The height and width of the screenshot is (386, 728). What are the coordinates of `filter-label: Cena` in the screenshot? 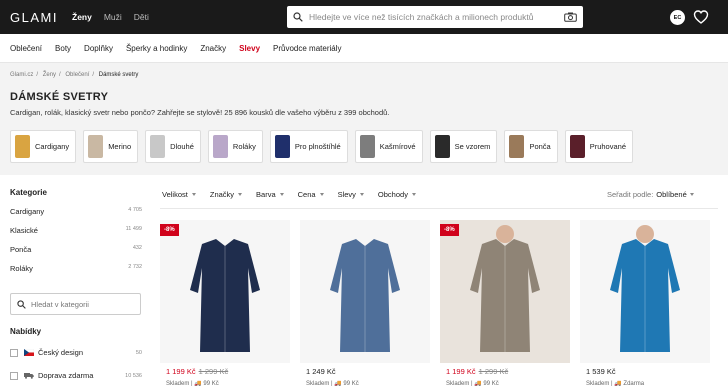 It's located at (306, 194).